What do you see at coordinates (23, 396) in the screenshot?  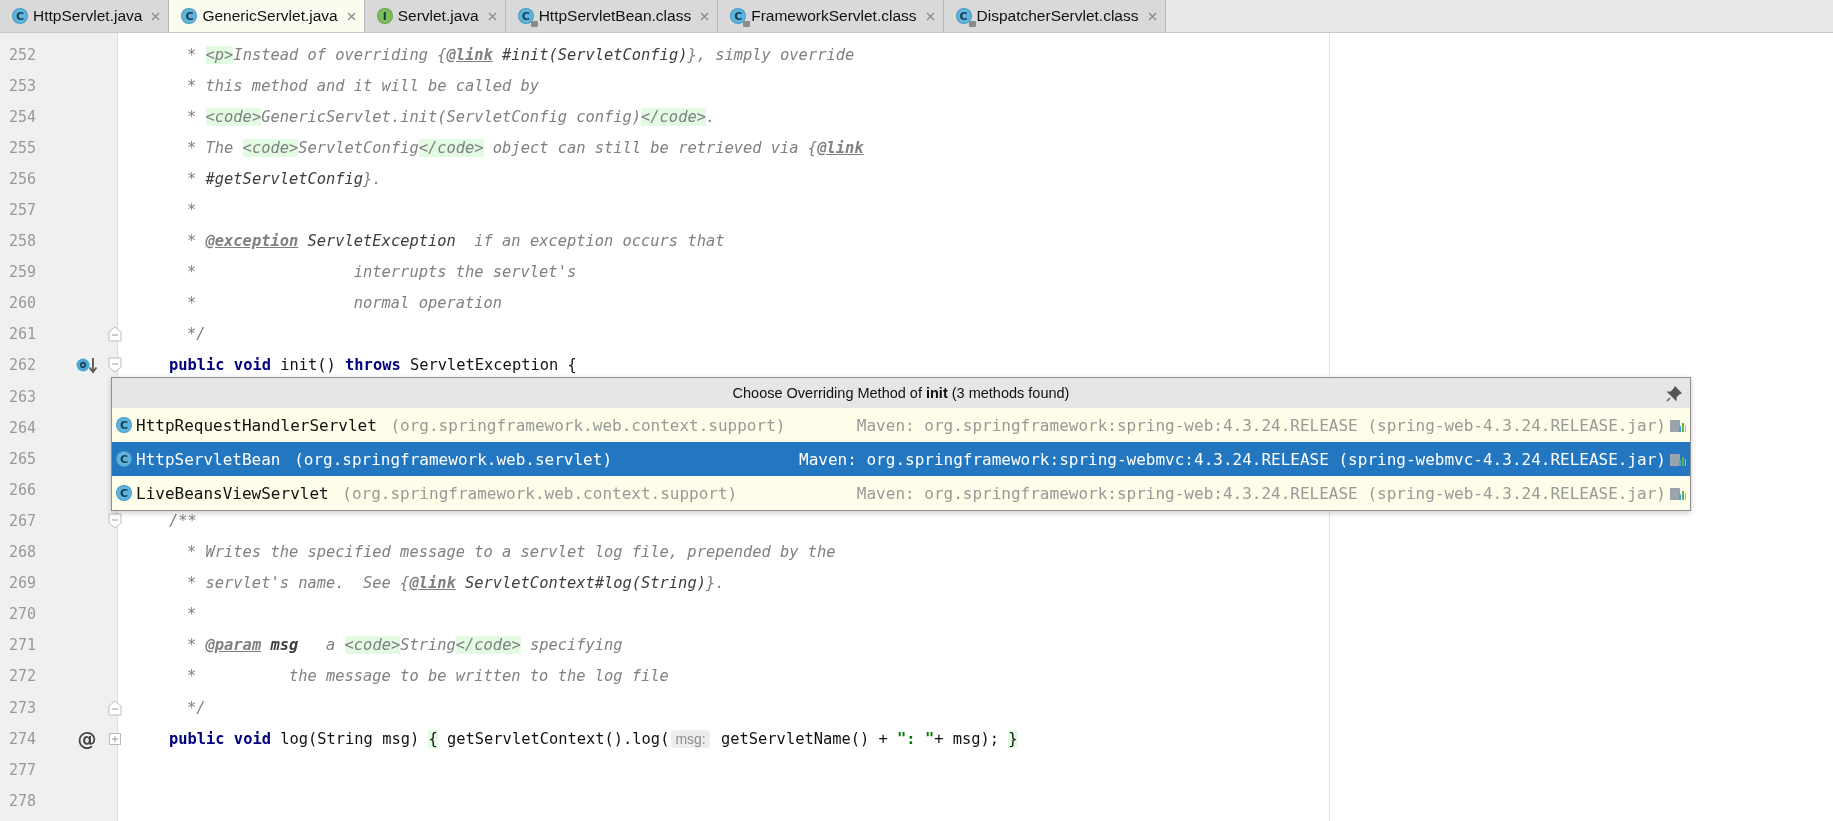 I see `line-number: 263` at bounding box center [23, 396].